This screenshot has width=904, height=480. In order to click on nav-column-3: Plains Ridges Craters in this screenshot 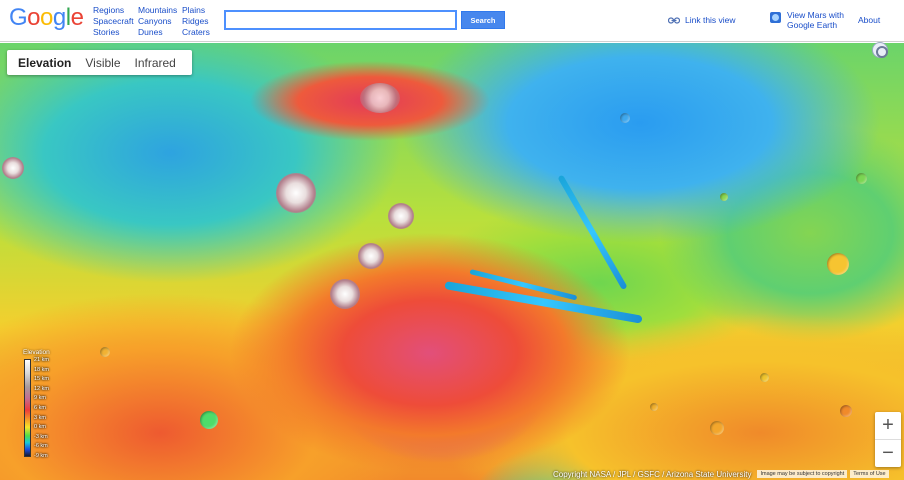, I will do `click(196, 21)`.